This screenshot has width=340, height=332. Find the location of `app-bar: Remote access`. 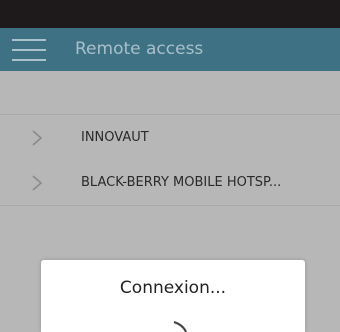

app-bar: Remote access is located at coordinates (170, 49).